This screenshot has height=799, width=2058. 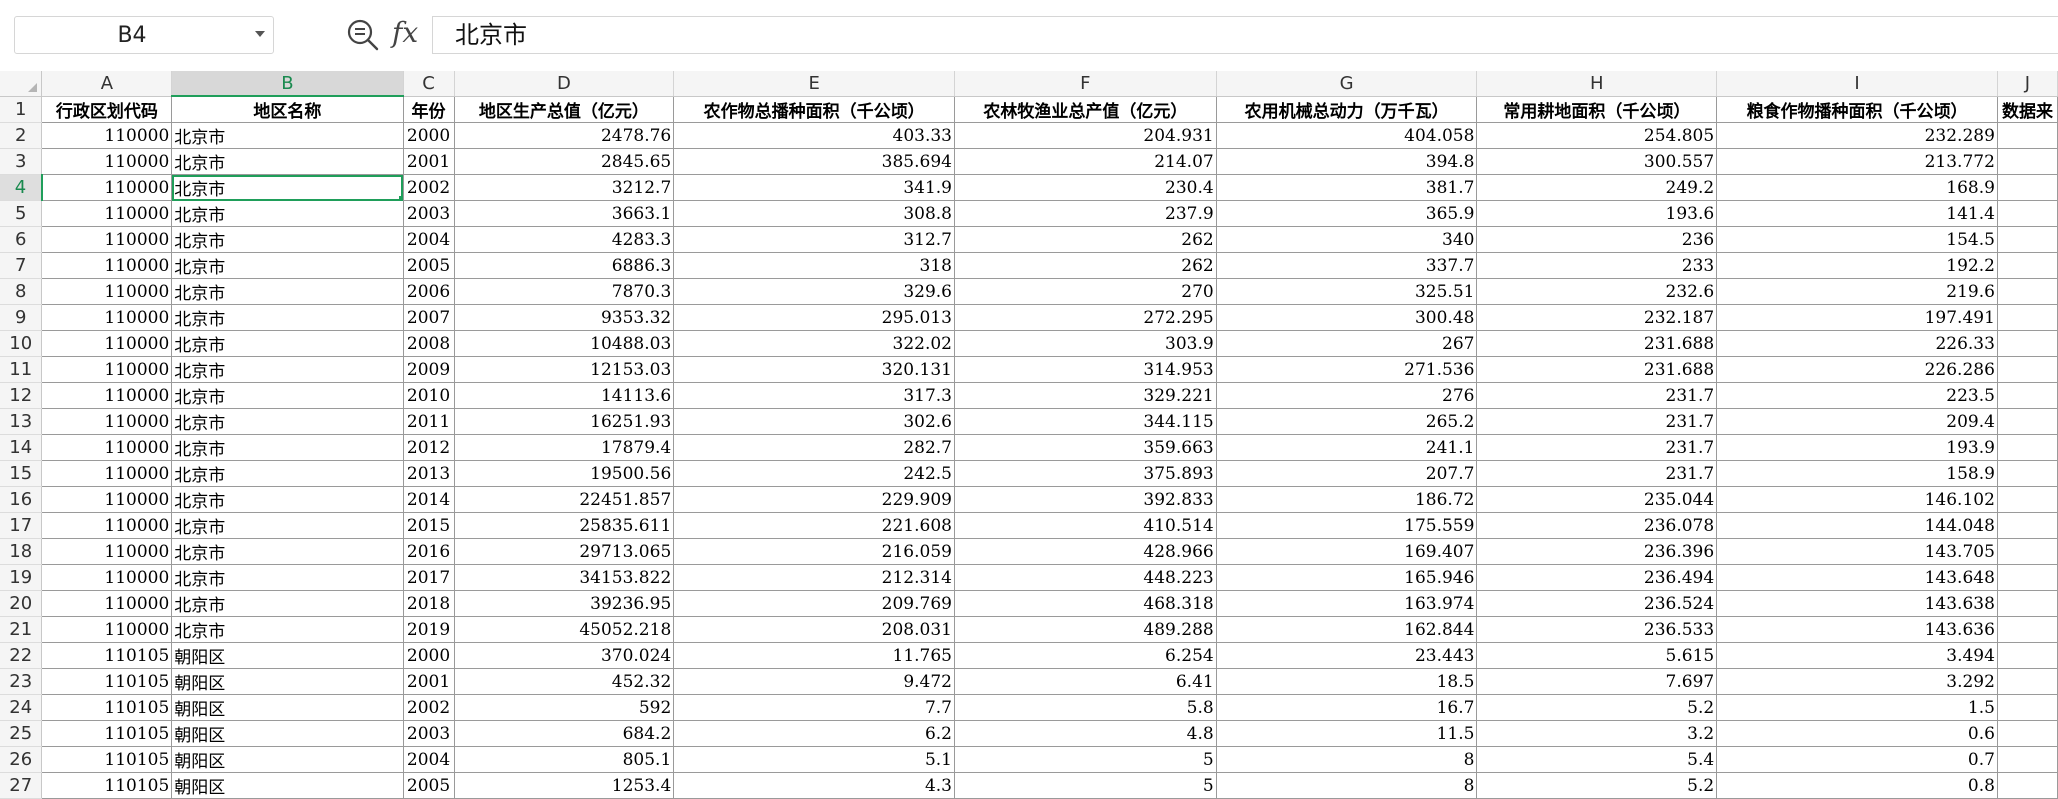 I want to click on cell-i24: 1.5, so click(x=1857, y=707).